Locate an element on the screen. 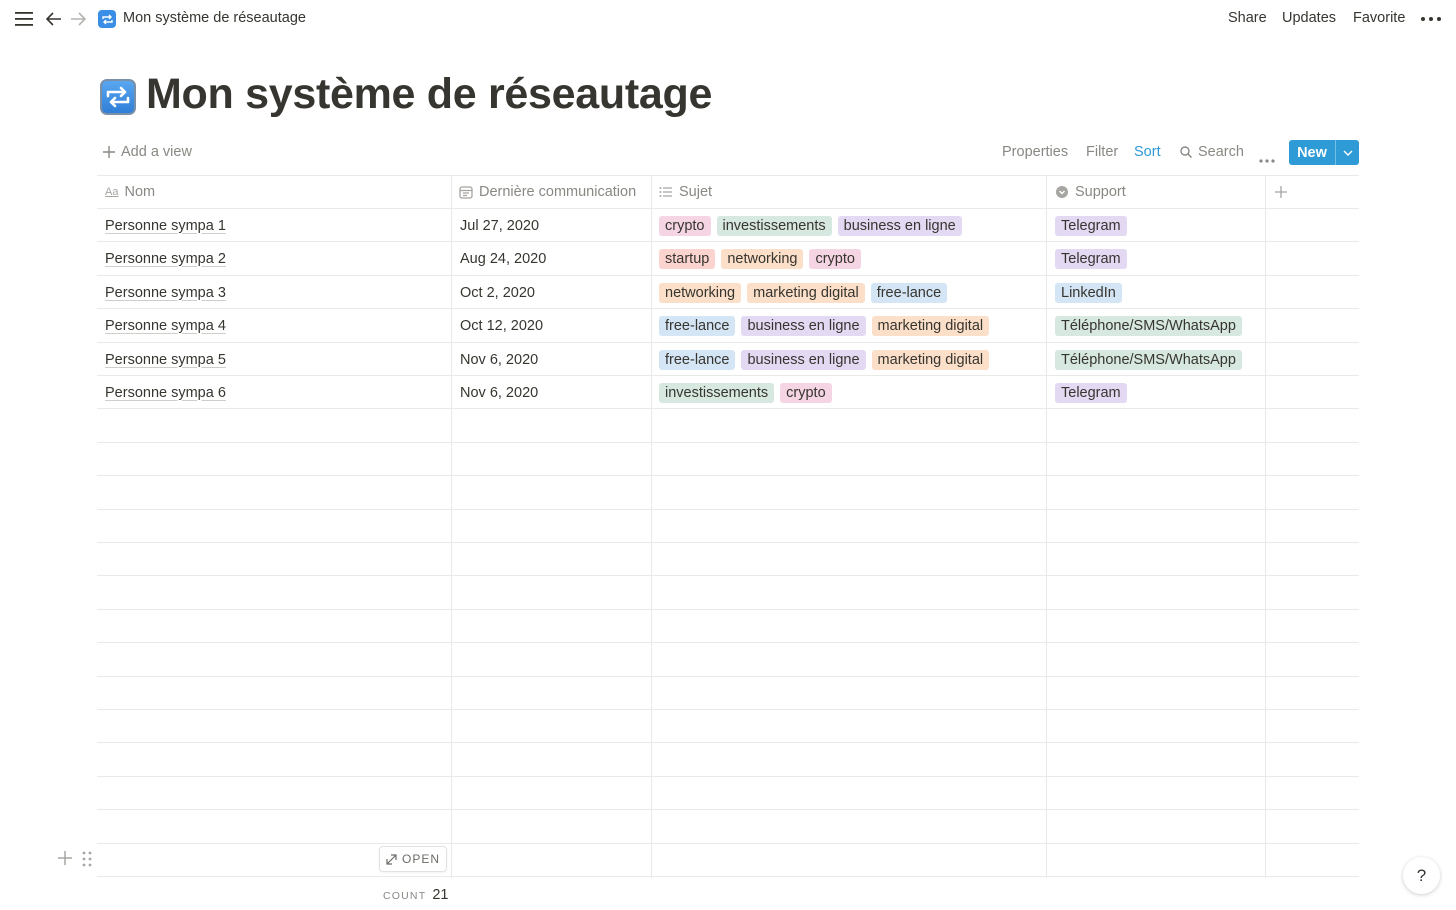 This screenshot has height=910, width=1456. row-name: Personne sympa 6 is located at coordinates (165, 393).